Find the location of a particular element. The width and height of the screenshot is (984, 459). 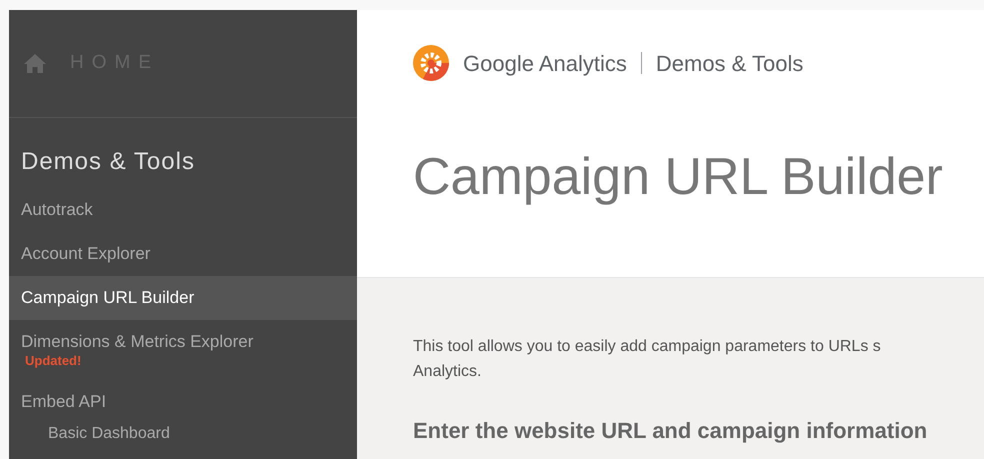

updated-label: Updated! is located at coordinates (53, 361).